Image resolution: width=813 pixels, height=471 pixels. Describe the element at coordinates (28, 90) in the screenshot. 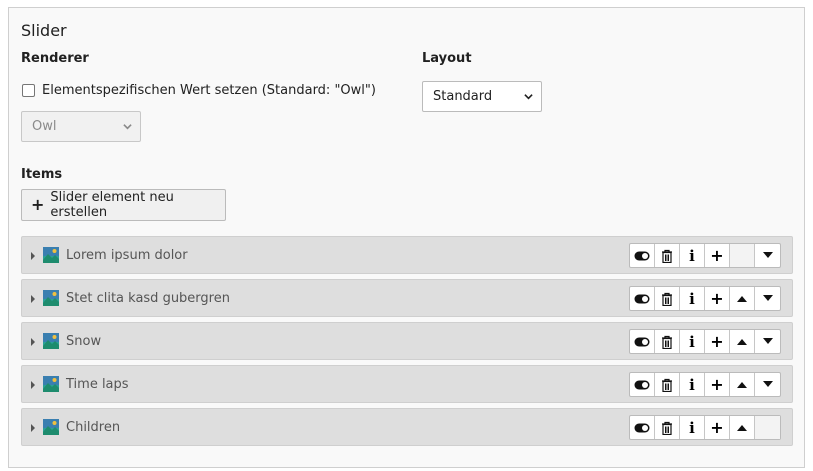

I see `renderer-override-checkbox` at that location.